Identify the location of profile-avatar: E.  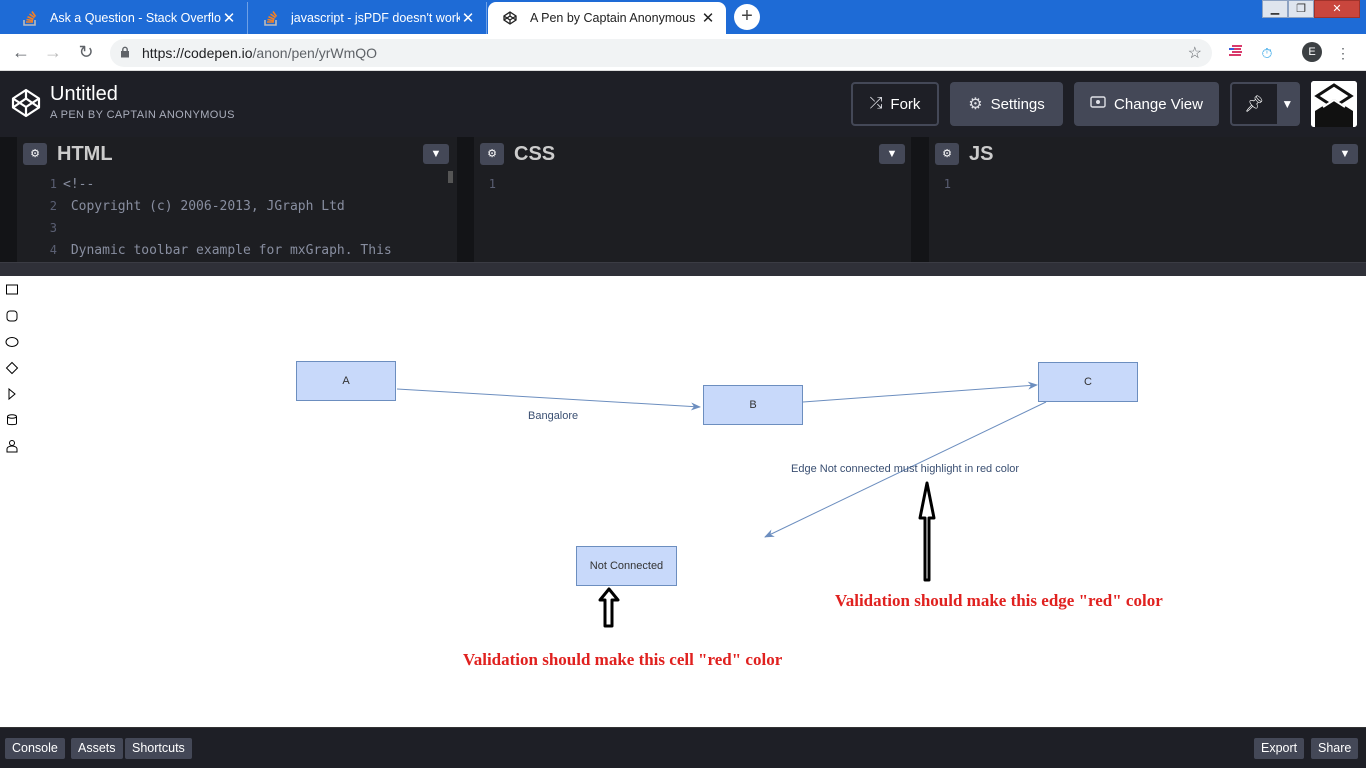
(1312, 52).